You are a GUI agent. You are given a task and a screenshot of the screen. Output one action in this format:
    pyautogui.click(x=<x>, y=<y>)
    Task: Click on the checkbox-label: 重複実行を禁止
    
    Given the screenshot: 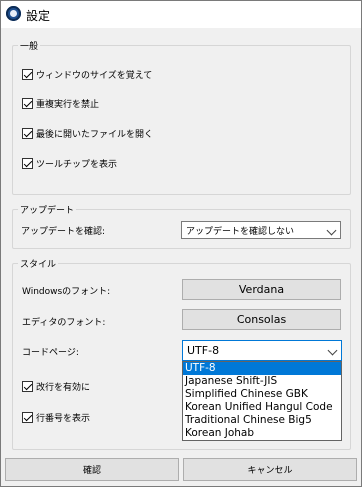 What is the action you would take?
    pyautogui.click(x=68, y=104)
    